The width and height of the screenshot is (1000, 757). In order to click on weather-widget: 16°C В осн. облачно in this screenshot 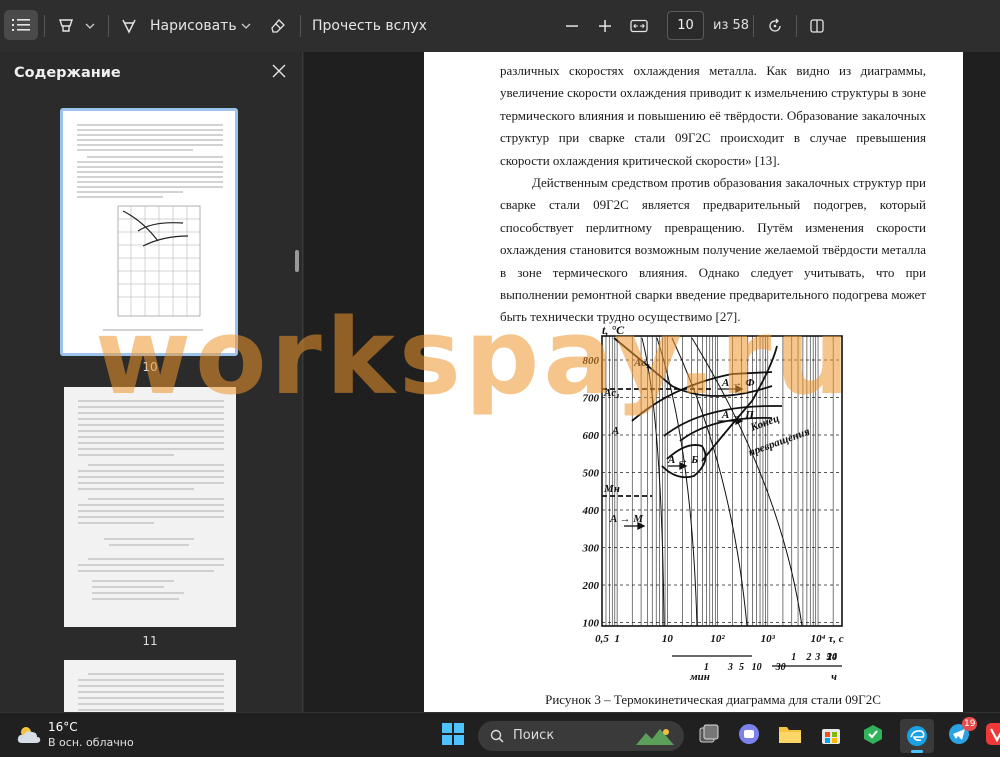, I will do `click(84, 736)`.